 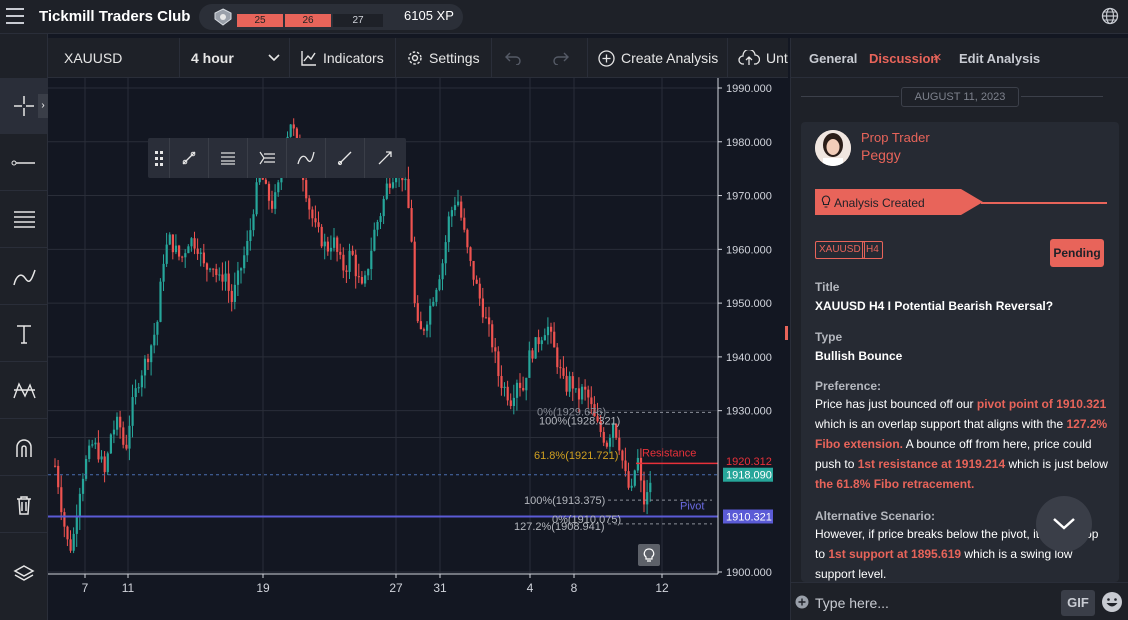 I want to click on xp-level-current: 25, so click(x=260, y=20).